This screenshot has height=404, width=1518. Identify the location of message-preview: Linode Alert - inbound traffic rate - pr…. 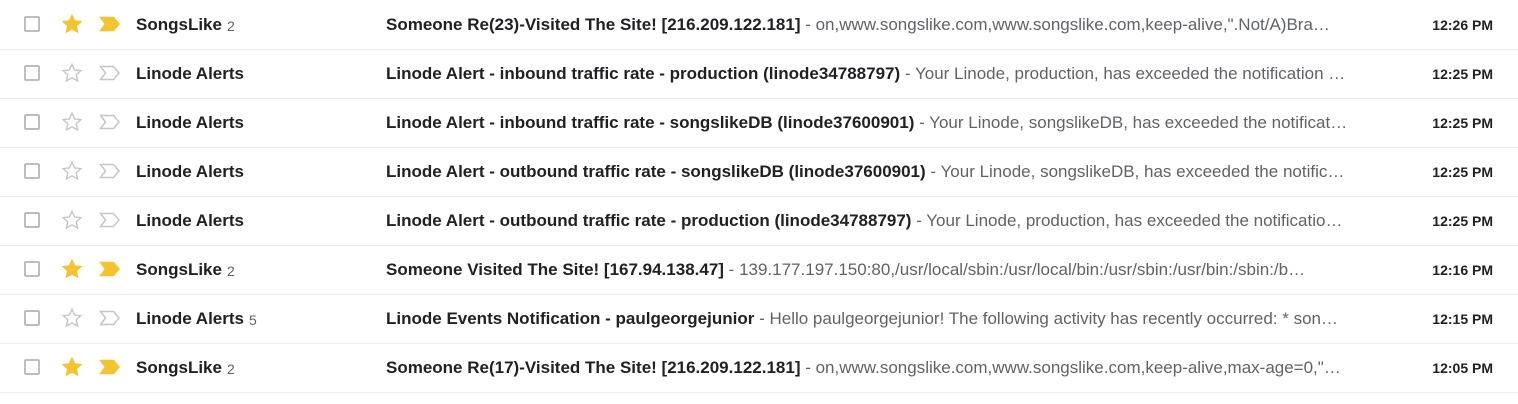
(879, 74).